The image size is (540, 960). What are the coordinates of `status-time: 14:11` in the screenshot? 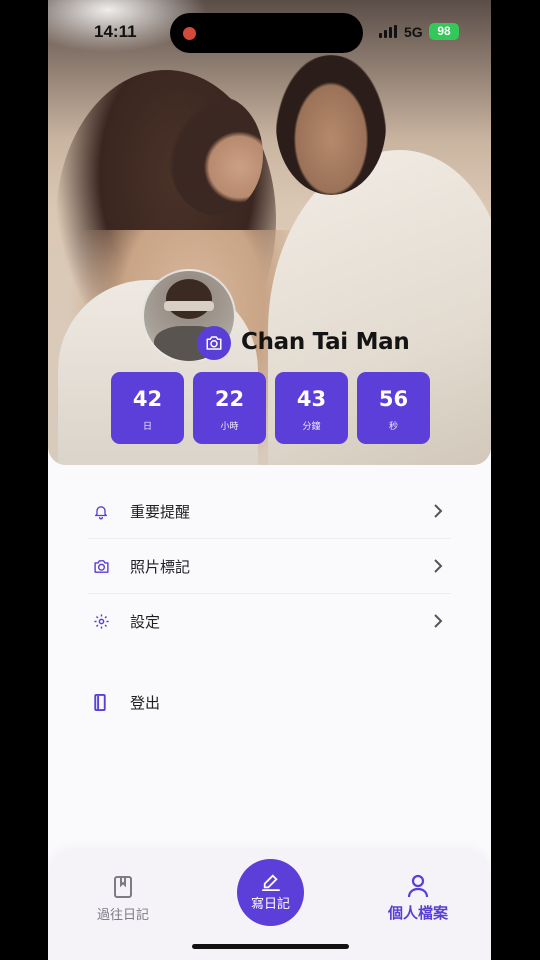 It's located at (115, 31).